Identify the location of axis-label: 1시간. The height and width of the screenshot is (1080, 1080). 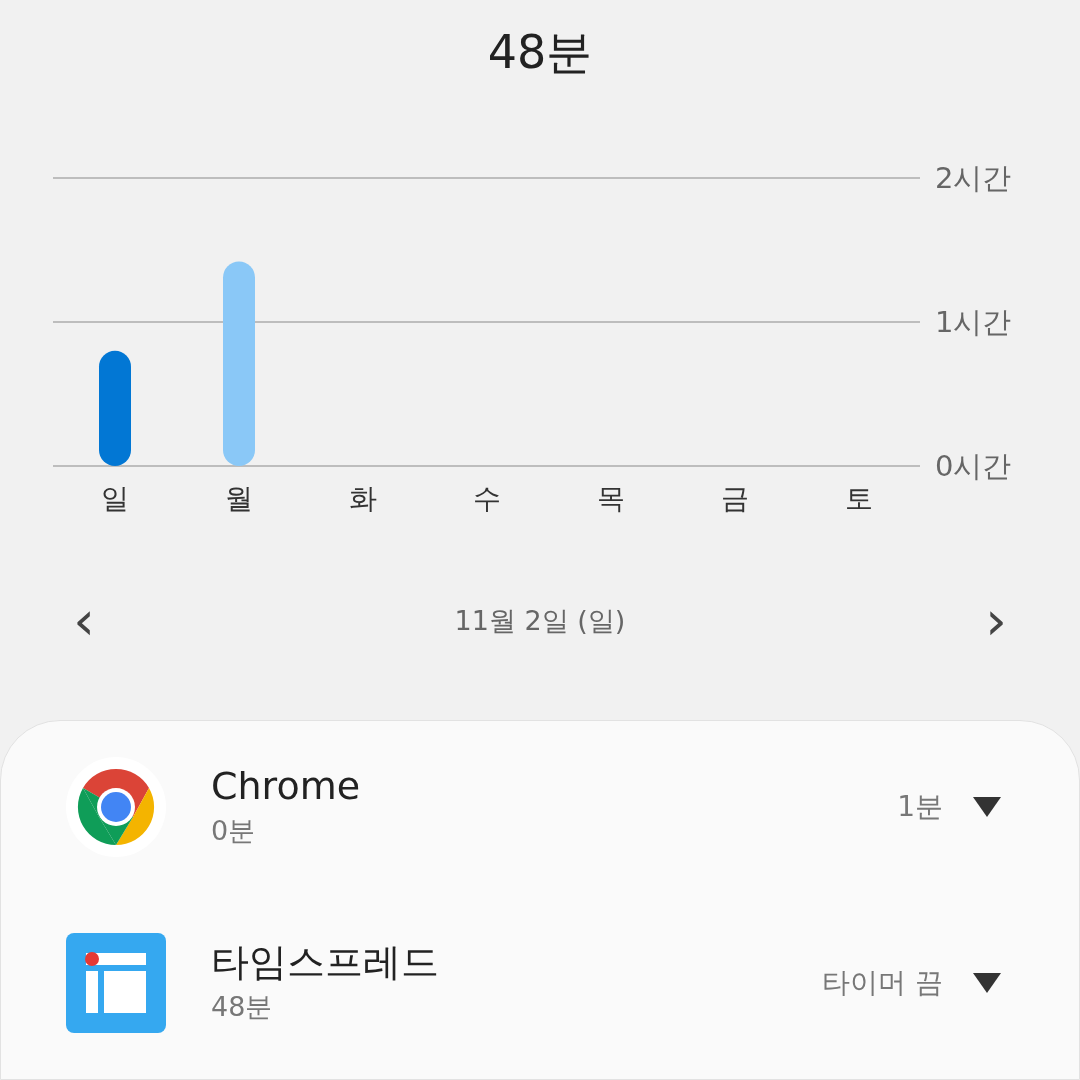
(973, 322).